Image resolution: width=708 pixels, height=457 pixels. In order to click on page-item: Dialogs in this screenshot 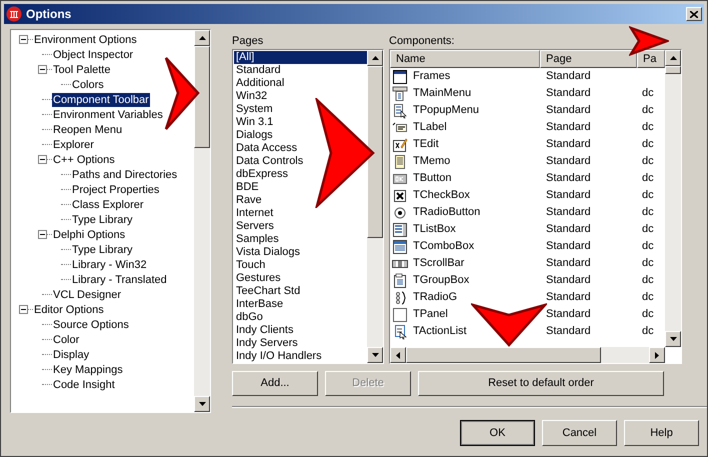, I will do `click(254, 135)`.